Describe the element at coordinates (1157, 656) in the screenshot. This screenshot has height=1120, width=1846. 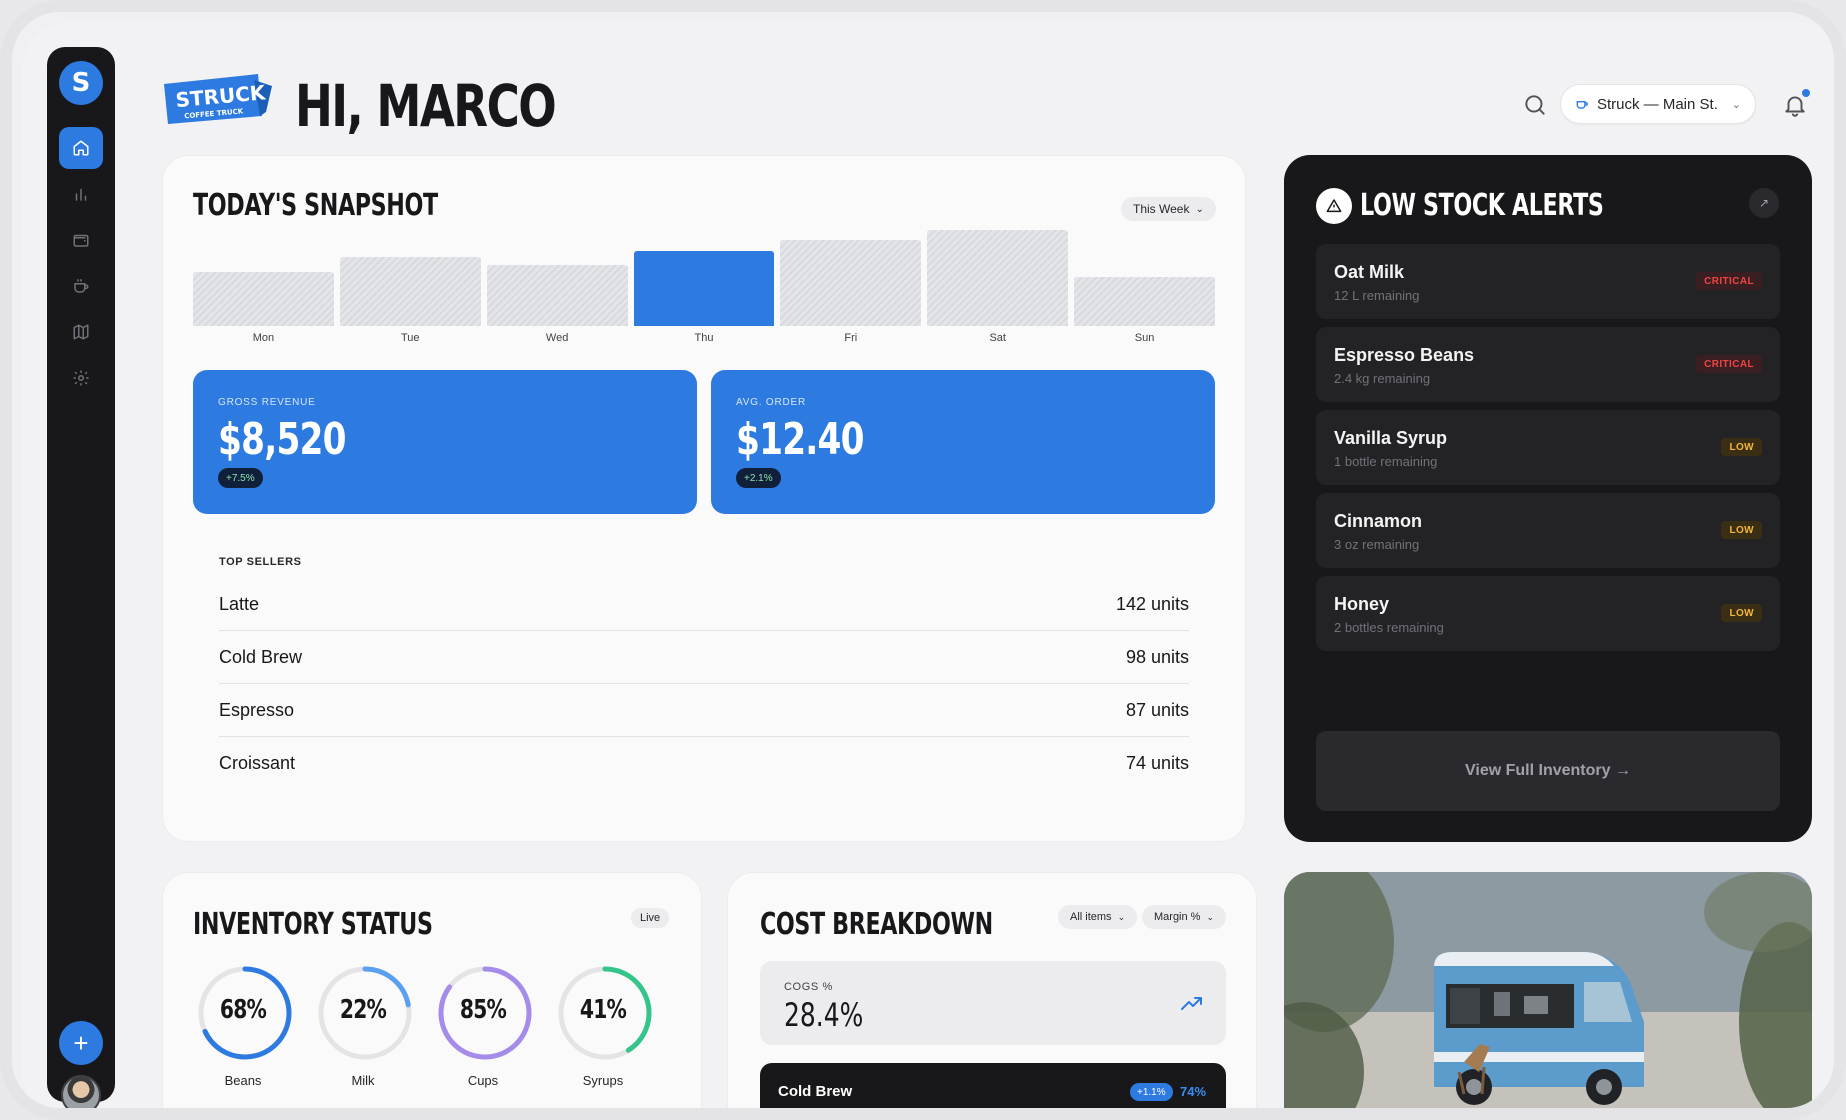
I see `product-units: 98 units` at that location.